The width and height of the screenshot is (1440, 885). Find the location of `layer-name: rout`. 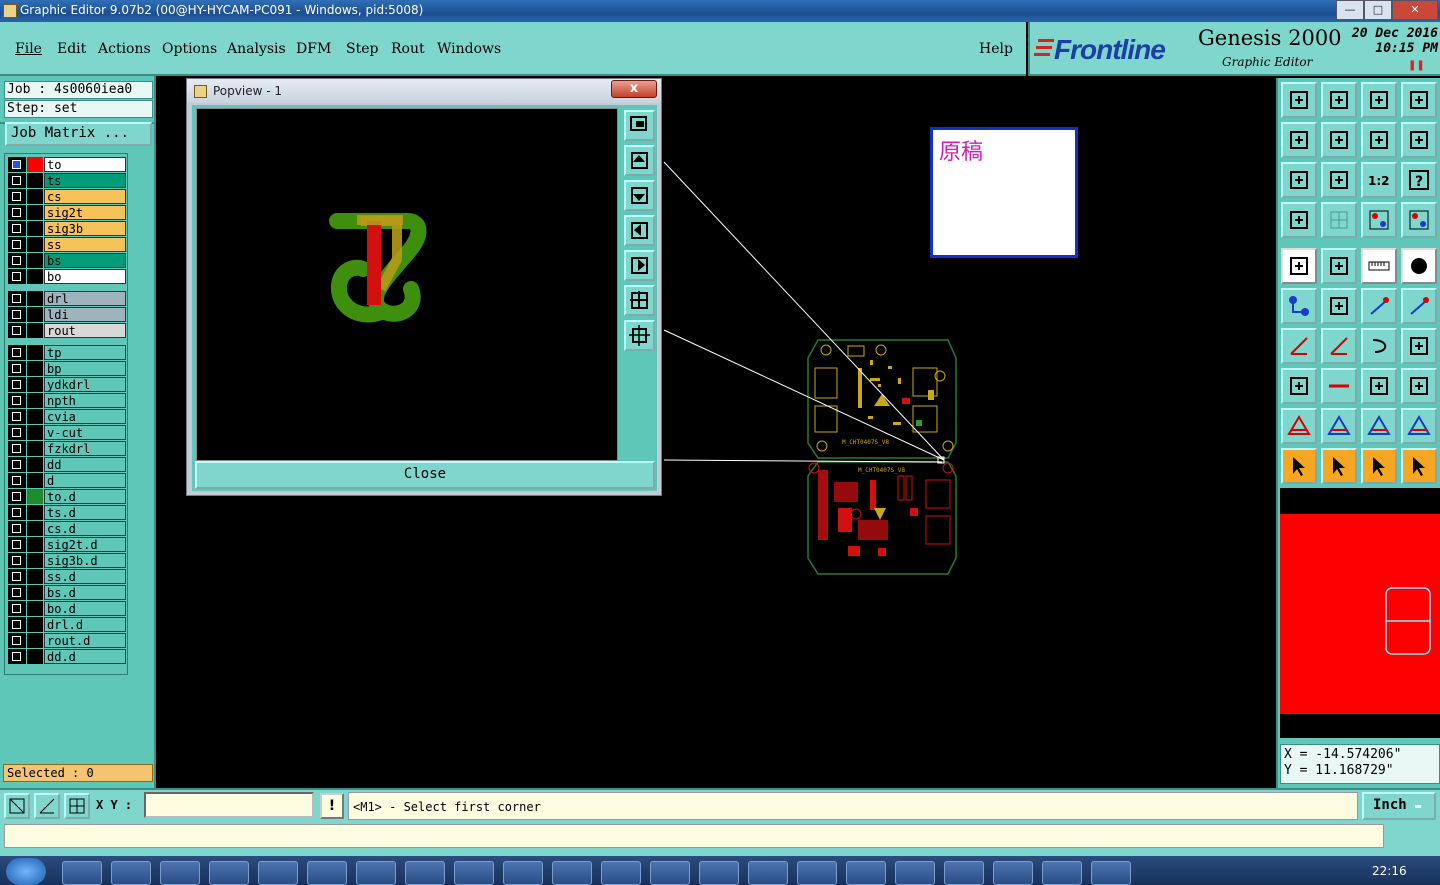

layer-name: rout is located at coordinates (85, 330).